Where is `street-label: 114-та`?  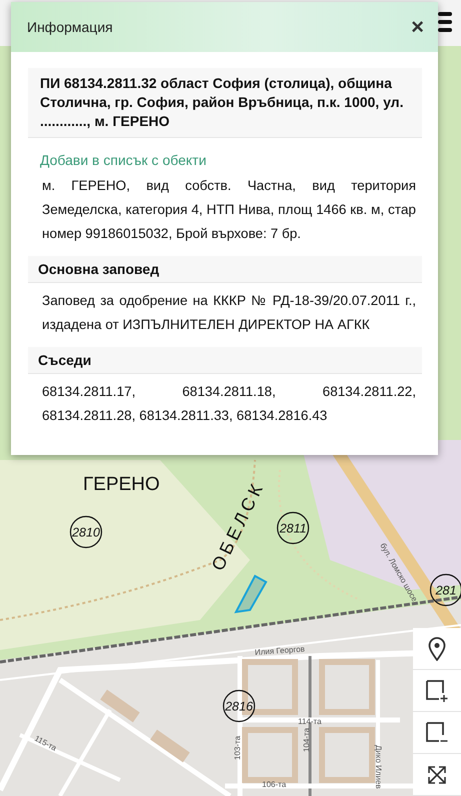
street-label: 114-та is located at coordinates (310, 721).